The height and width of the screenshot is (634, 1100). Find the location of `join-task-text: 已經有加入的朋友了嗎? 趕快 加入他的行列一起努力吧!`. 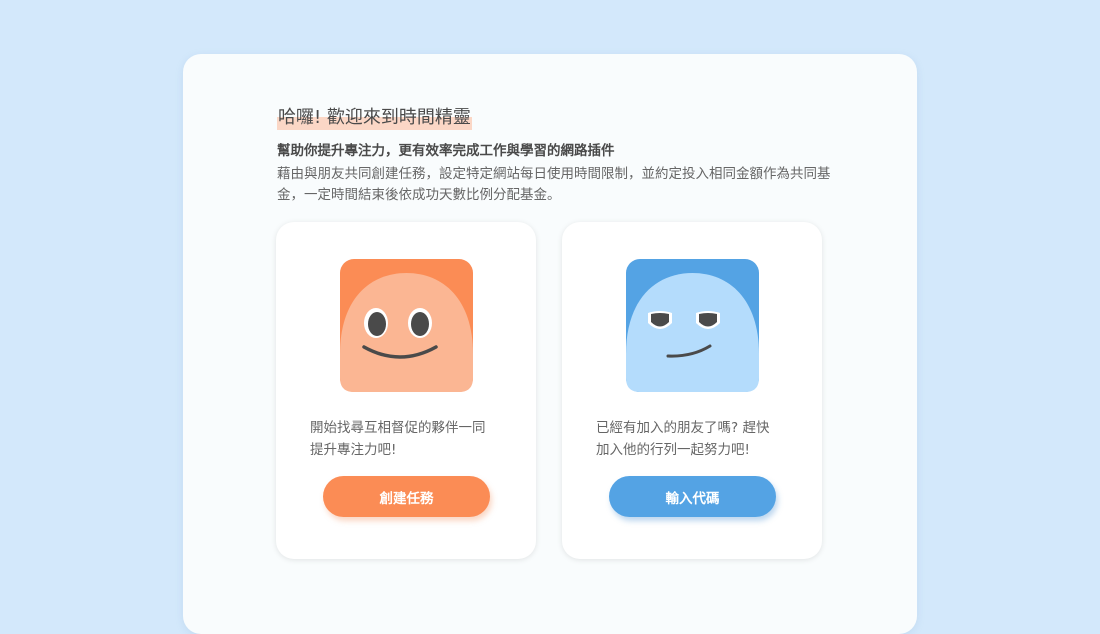

join-task-text: 已經有加入的朋友了嗎? 趕快 加入他的行列一起努力吧! is located at coordinates (693, 439).